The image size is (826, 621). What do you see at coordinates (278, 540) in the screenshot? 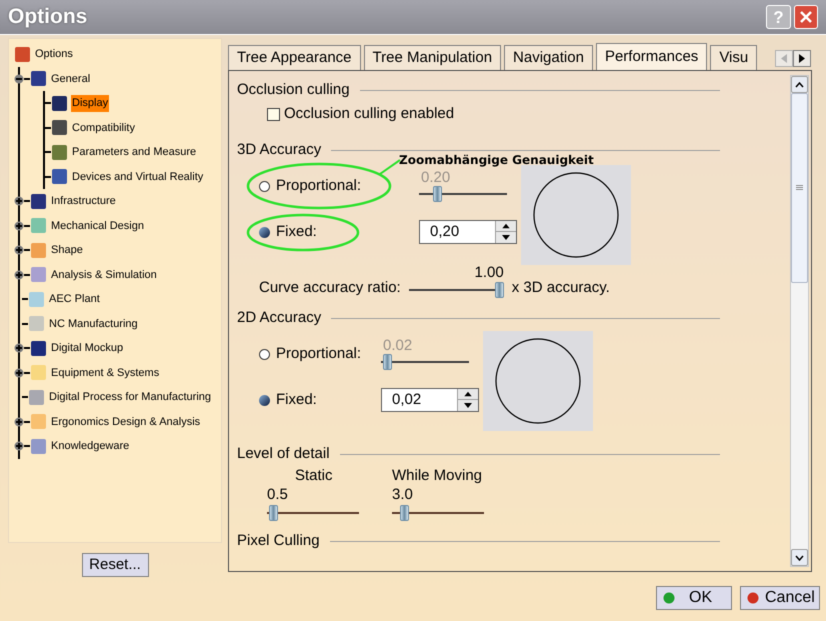
I see `section-heading: Pixel Culling` at bounding box center [278, 540].